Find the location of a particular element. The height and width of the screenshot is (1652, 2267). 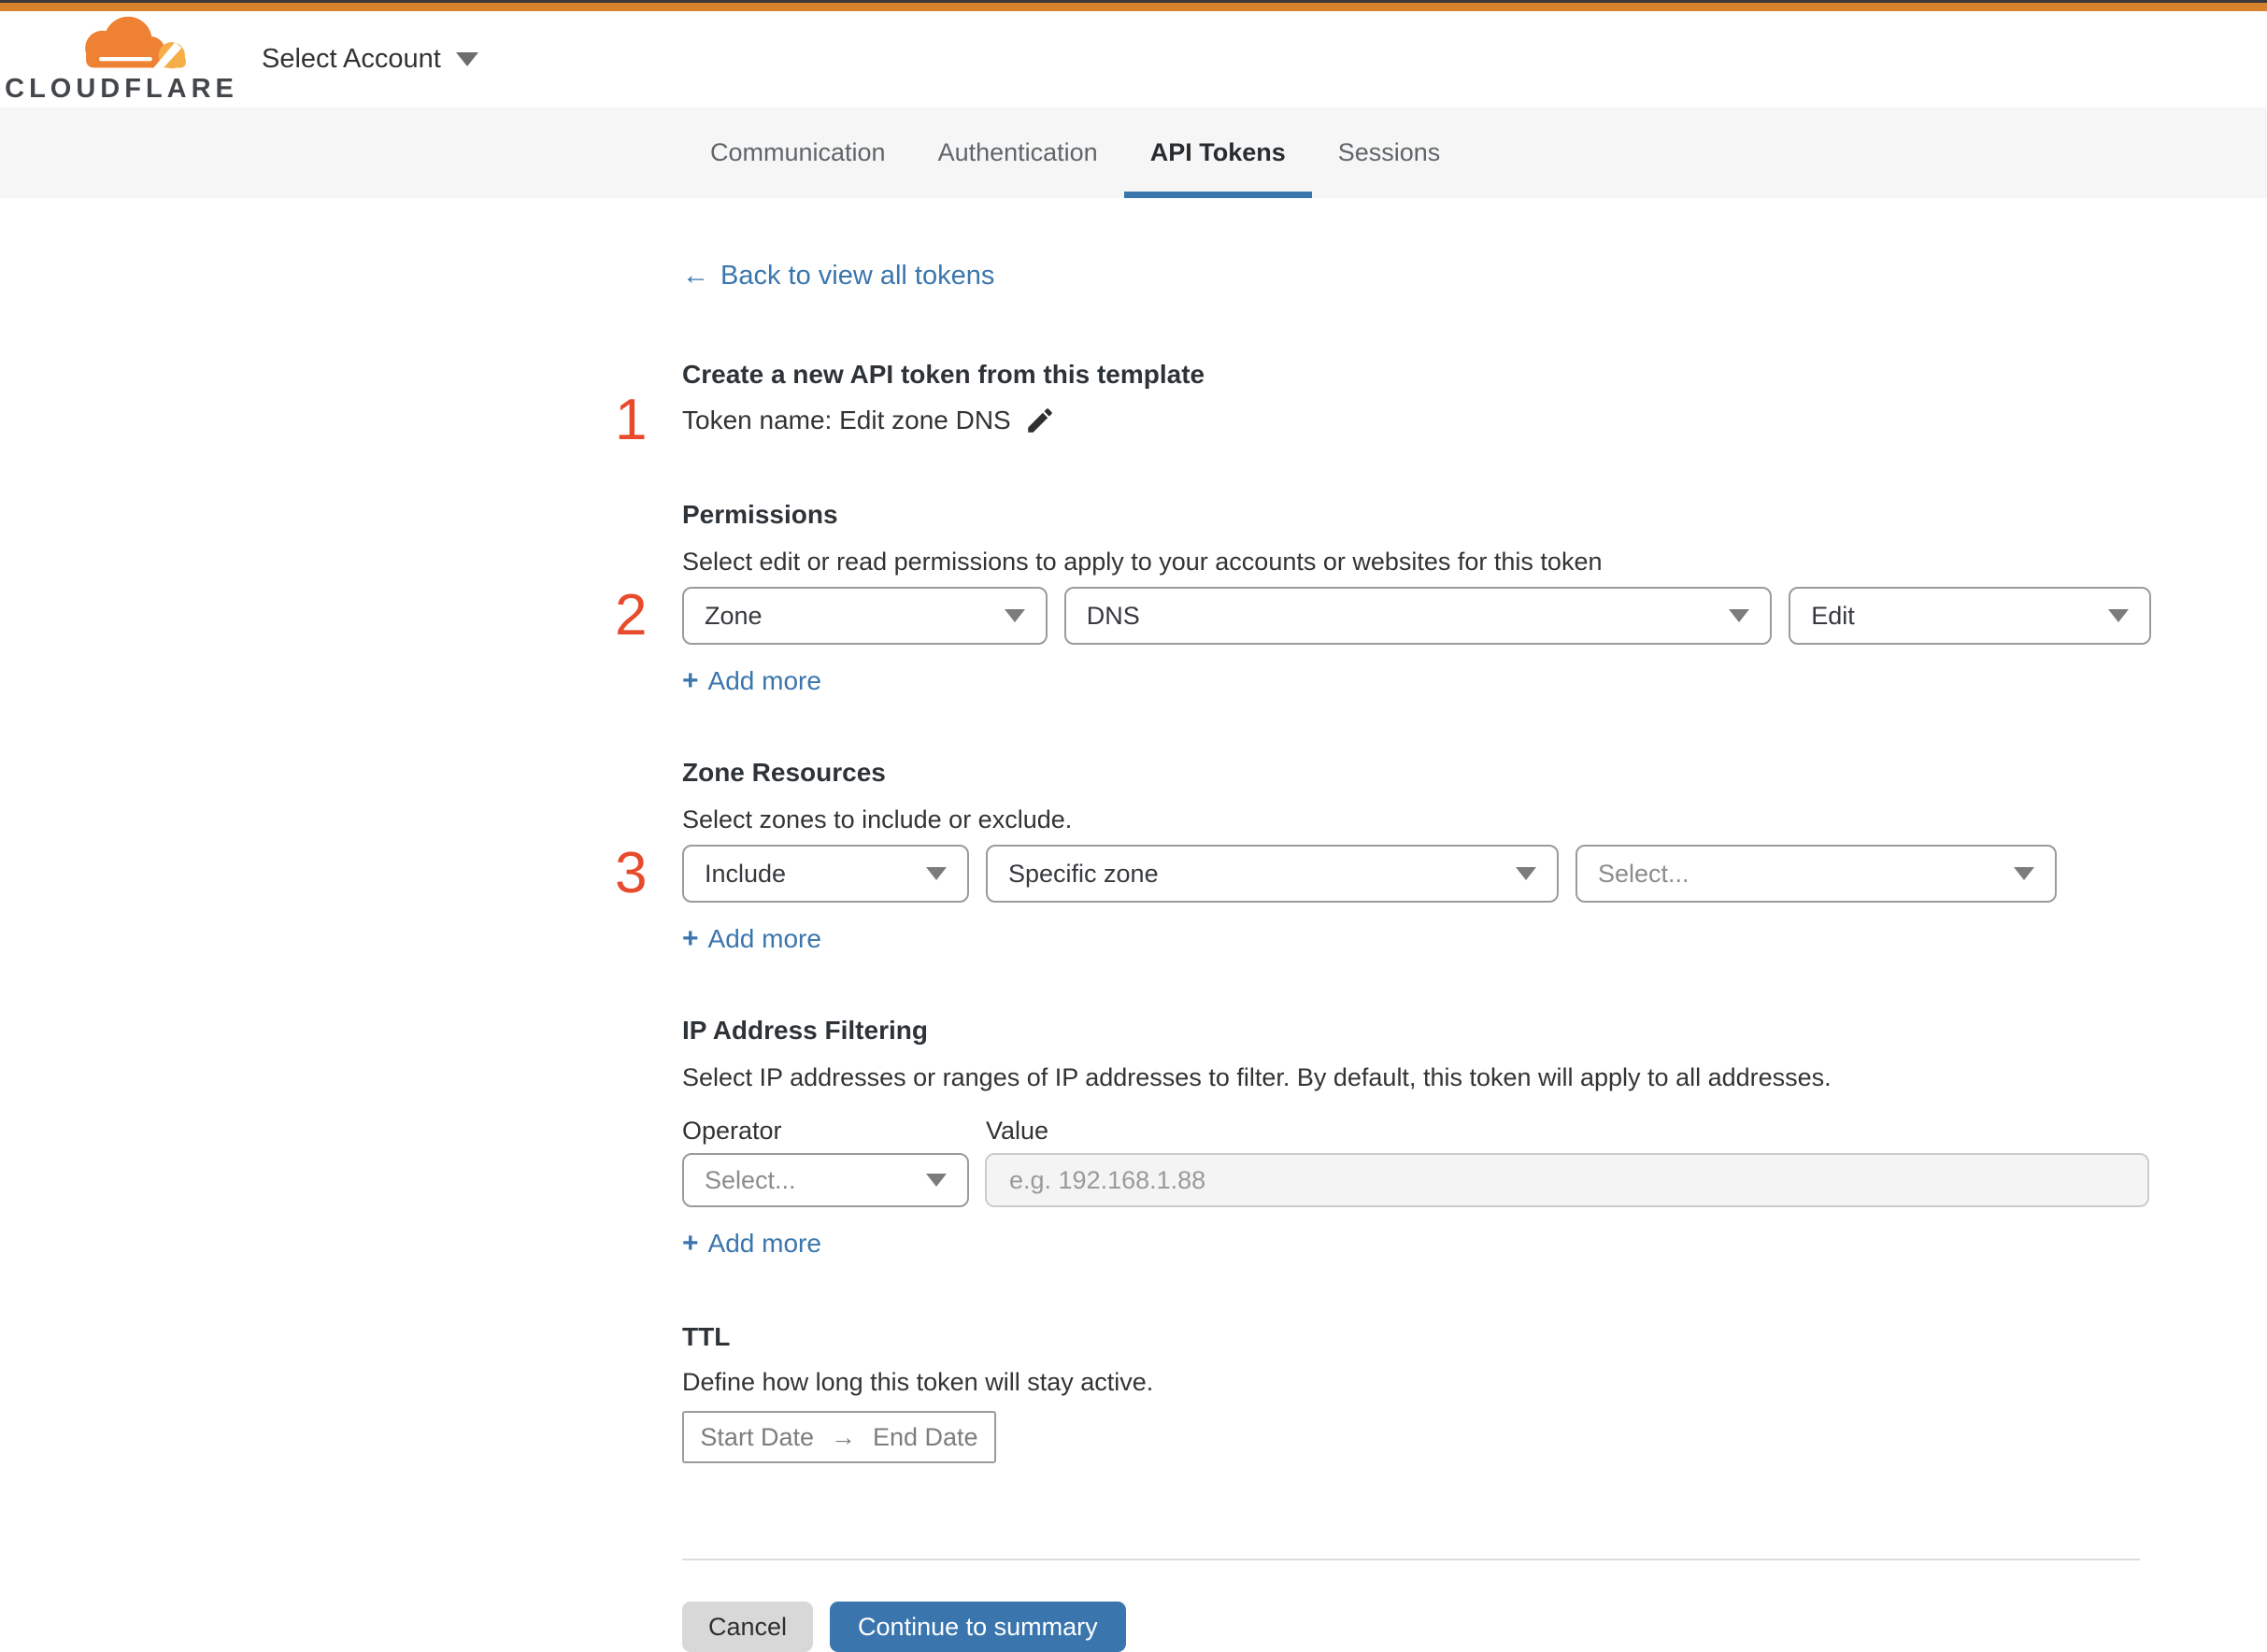

permissions-add-more-link: + Add more is located at coordinates (752, 681).